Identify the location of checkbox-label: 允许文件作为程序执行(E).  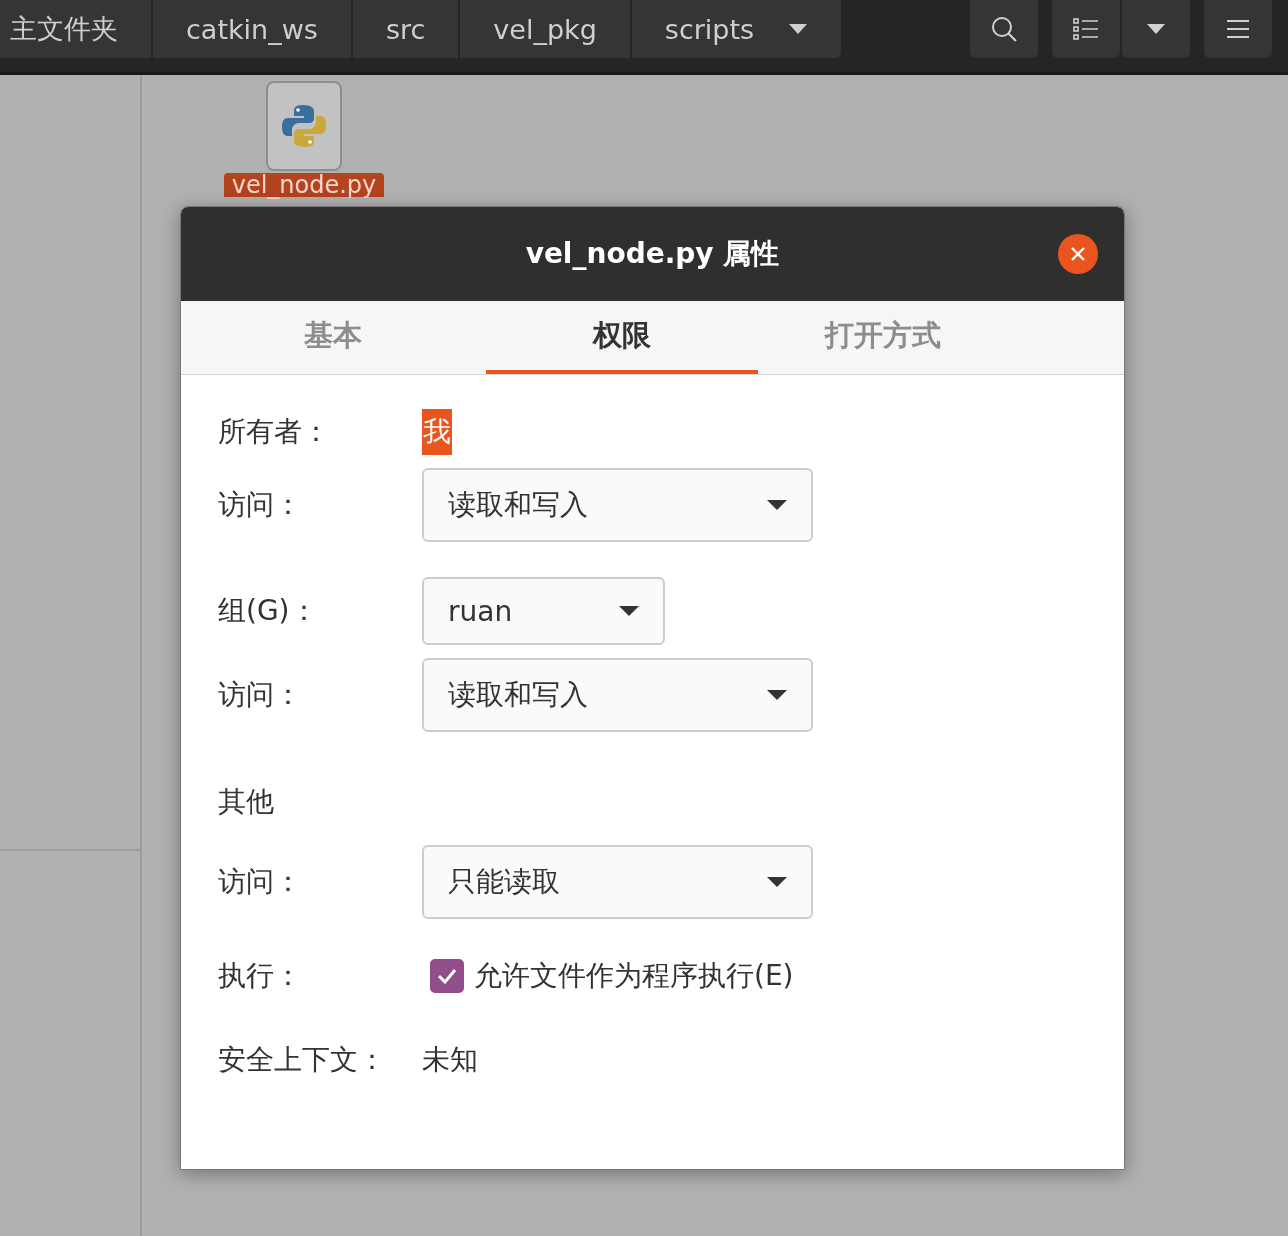
(634, 976).